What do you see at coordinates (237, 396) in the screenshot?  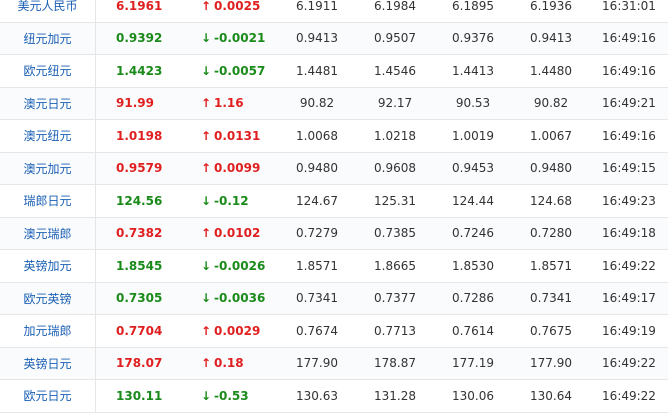 I see `change-cell: ↓ -0.53` at bounding box center [237, 396].